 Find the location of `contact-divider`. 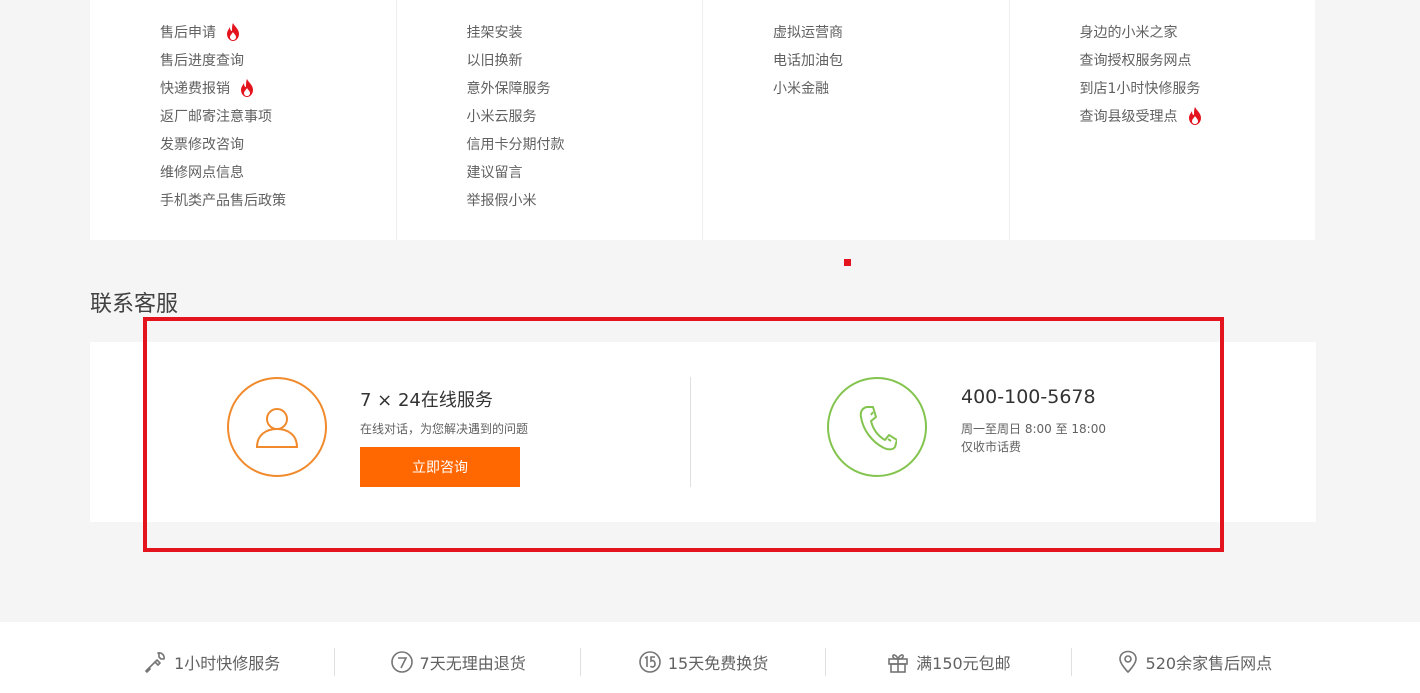

contact-divider is located at coordinates (690, 432).